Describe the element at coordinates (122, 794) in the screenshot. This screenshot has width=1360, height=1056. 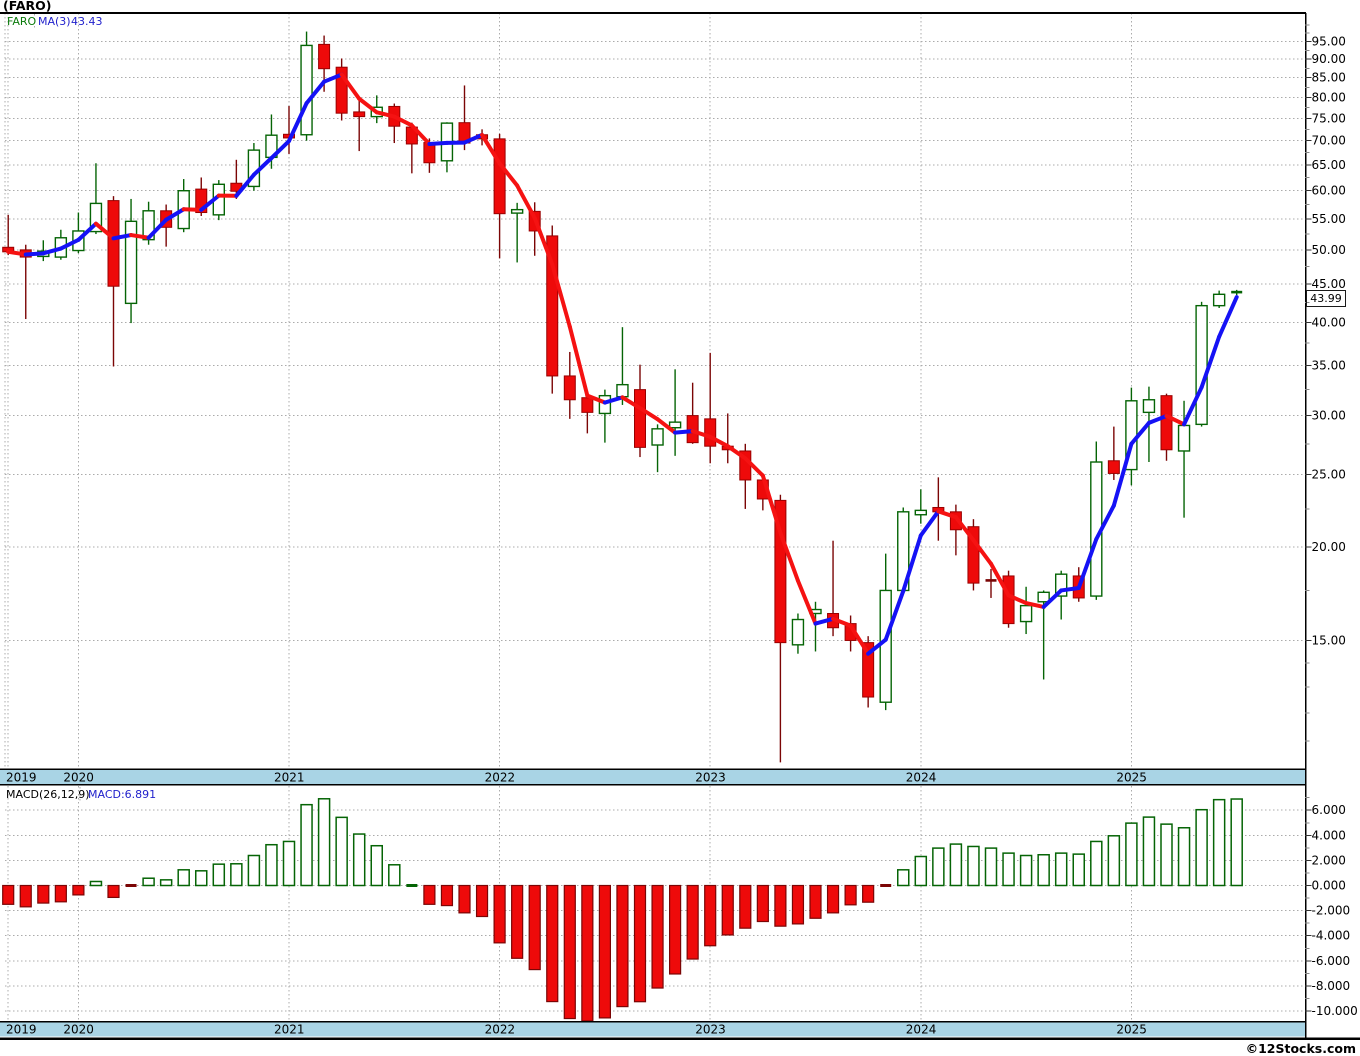
I see `macd-legend-value: MACD:6.891` at that location.